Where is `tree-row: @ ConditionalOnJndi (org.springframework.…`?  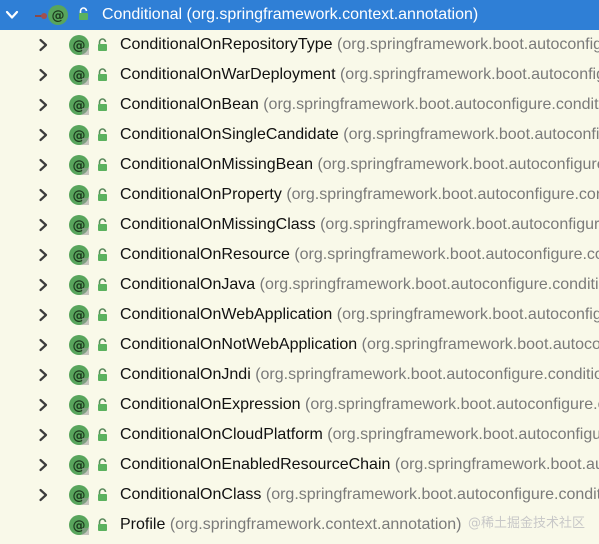
tree-row: @ ConditionalOnJndi (org.springframework.… is located at coordinates (299, 375).